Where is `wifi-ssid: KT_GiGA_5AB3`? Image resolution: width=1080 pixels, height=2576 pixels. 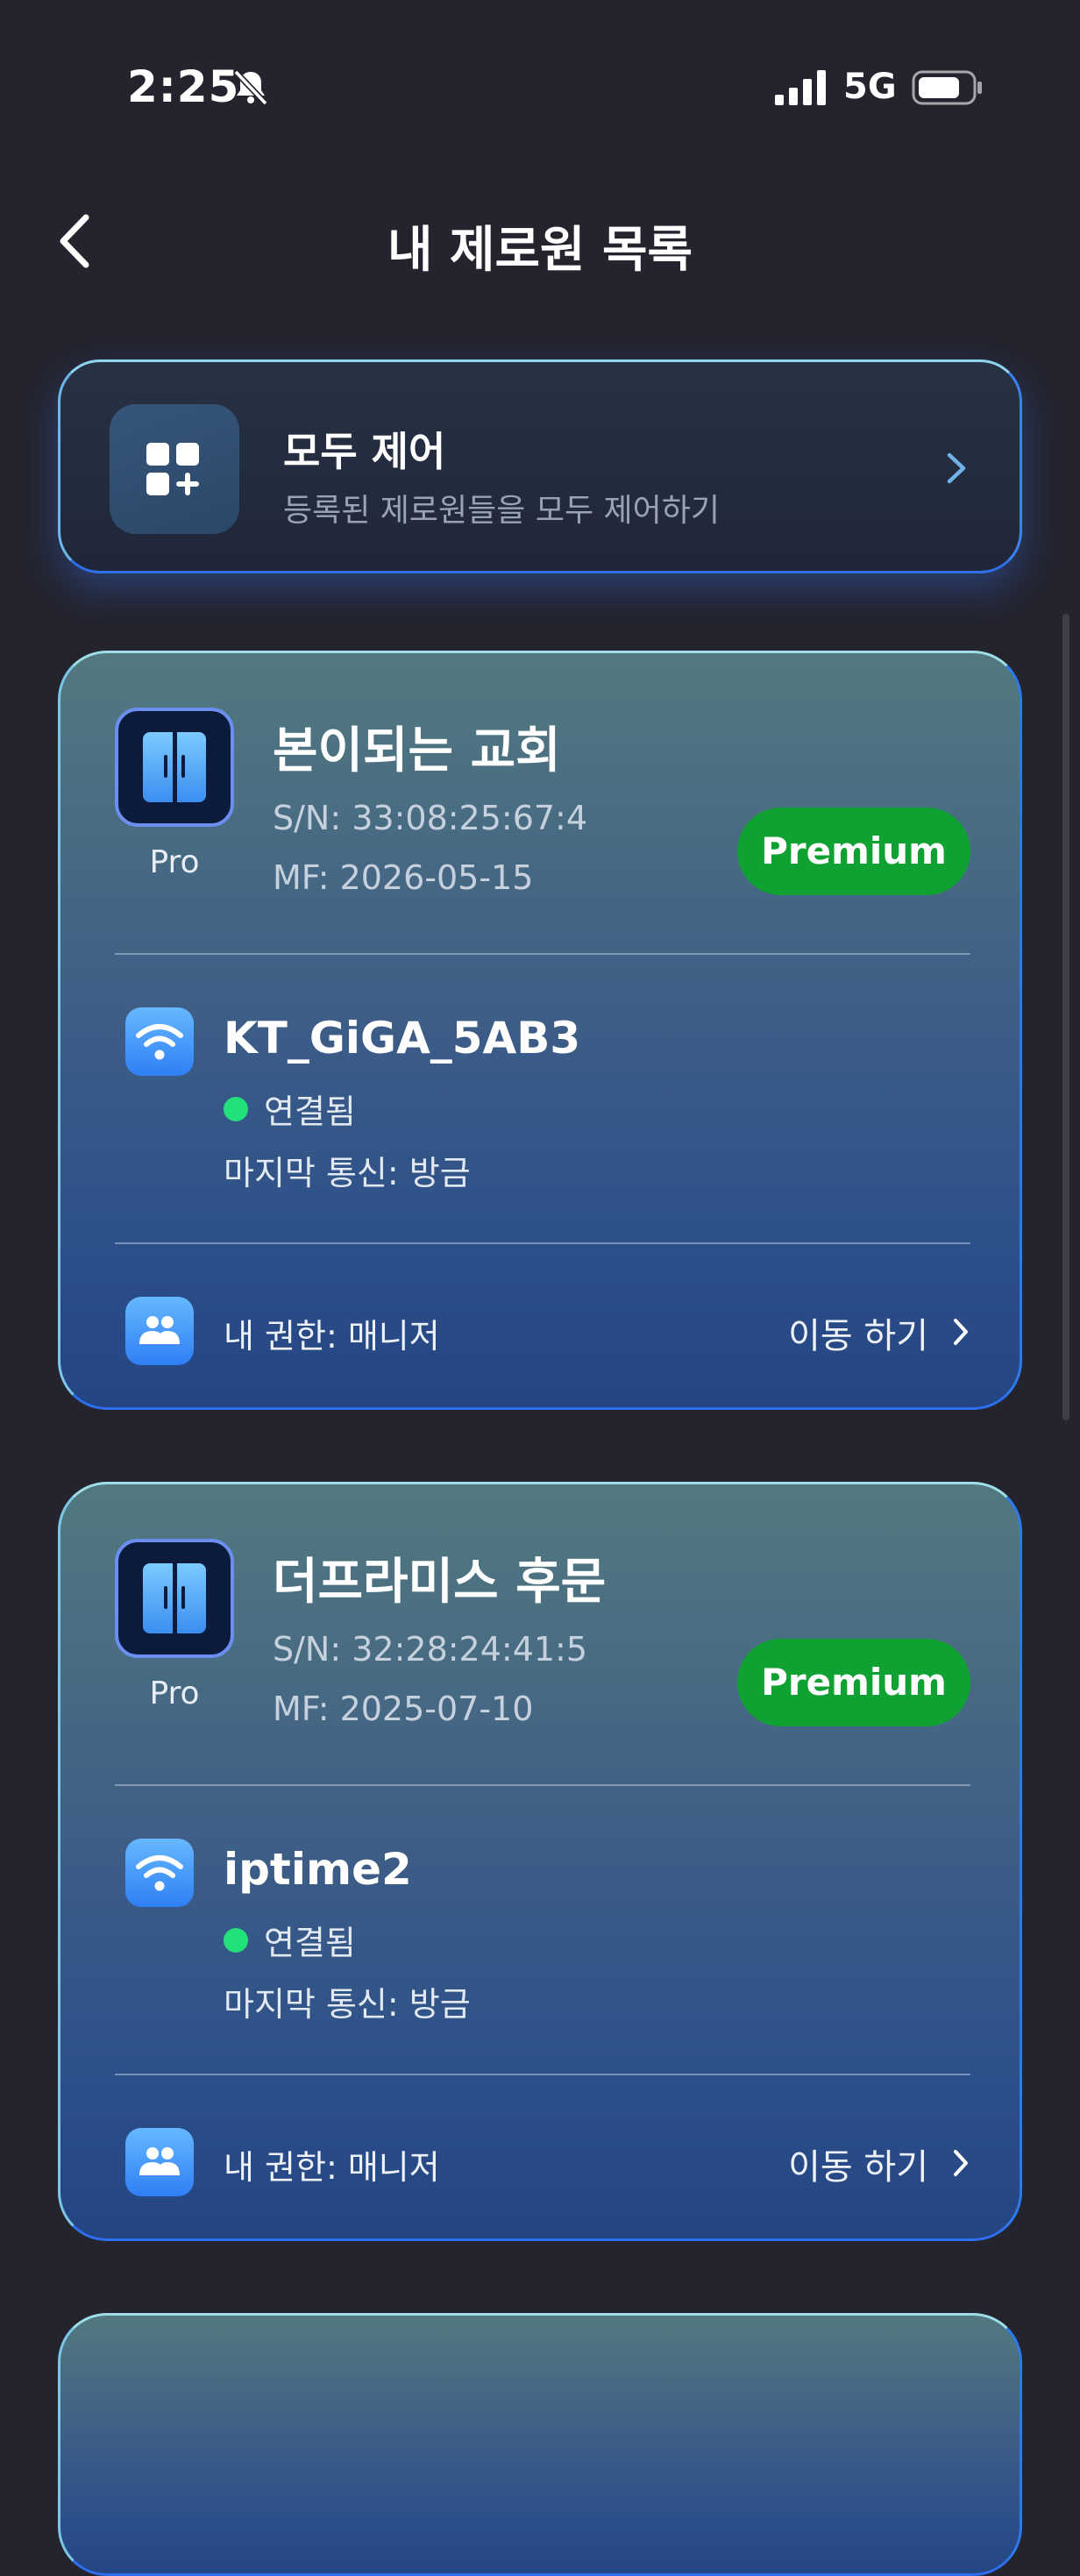 wifi-ssid: KT_GiGA_5AB3 is located at coordinates (403, 1038).